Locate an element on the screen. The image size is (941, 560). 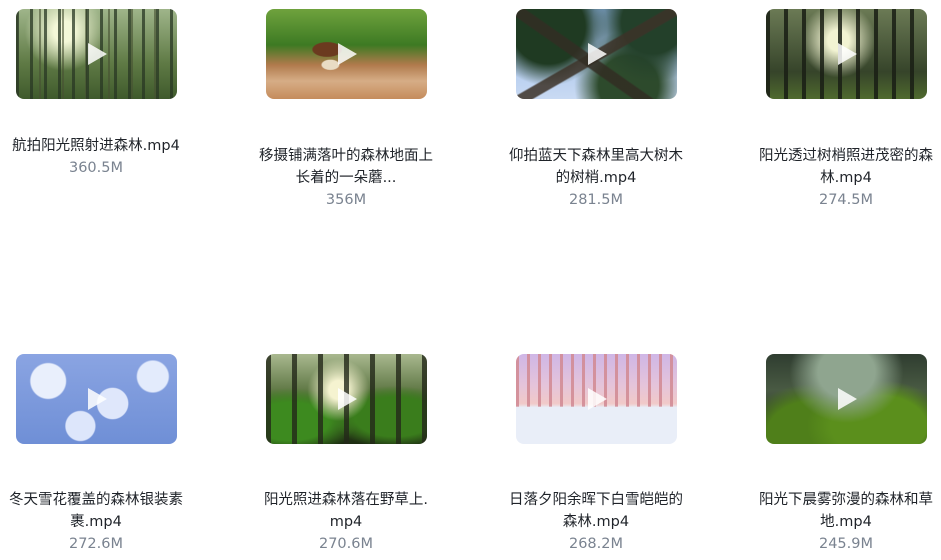
video-name: 仰拍蓝天下森林里高大树木 的树梢.mp4 281.5M is located at coordinates (596, 178).